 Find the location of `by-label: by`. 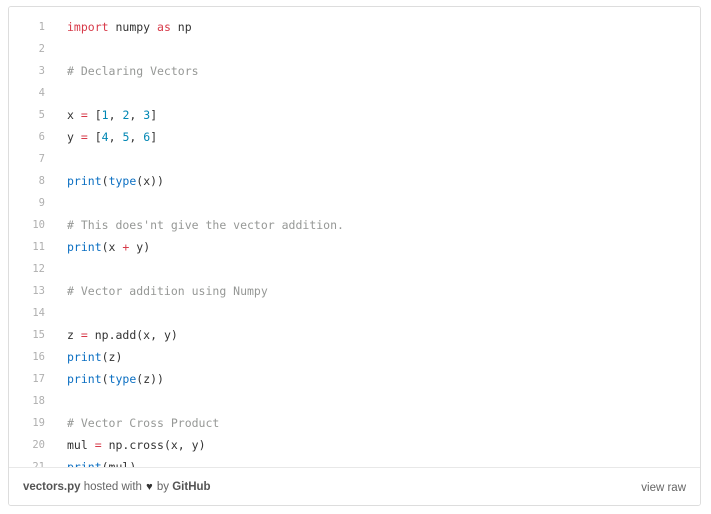

by-label: by is located at coordinates (163, 486).